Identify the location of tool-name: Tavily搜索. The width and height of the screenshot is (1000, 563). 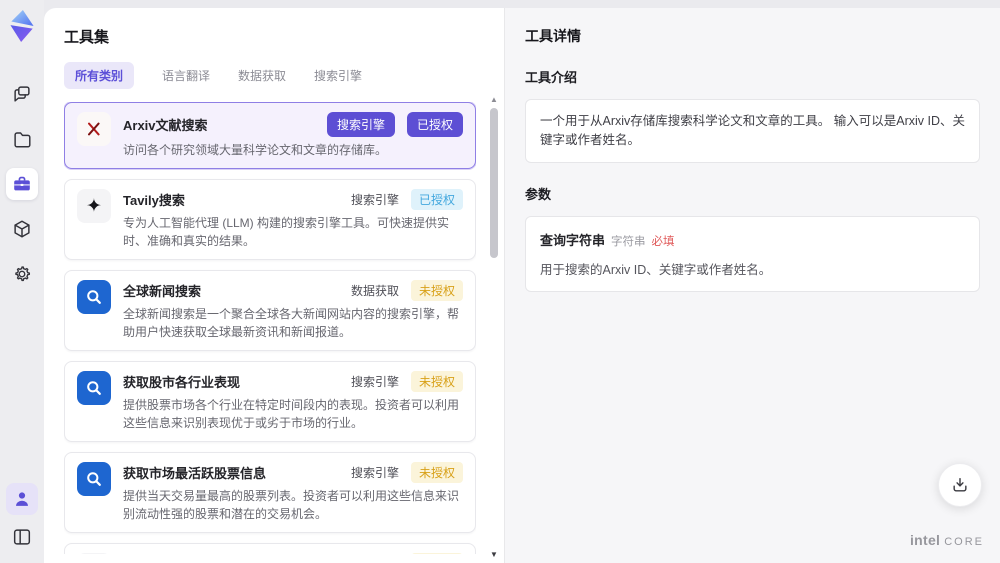
(154, 200).